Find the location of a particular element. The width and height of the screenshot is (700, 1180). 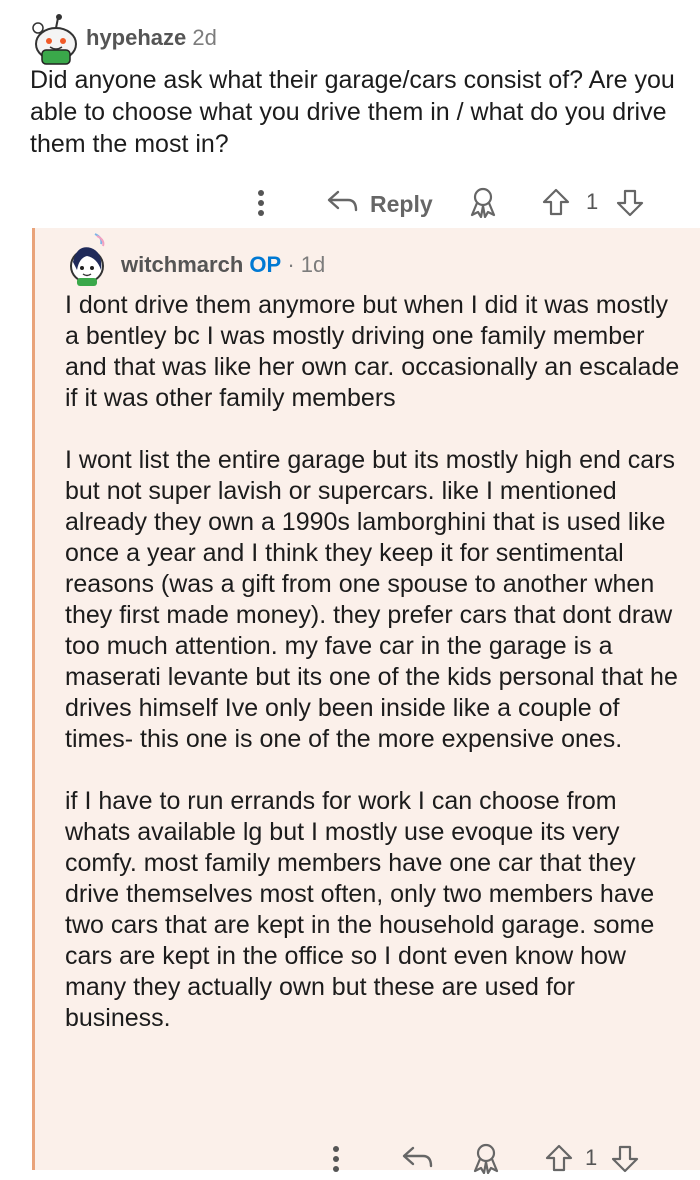

parent-score: 1 is located at coordinates (592, 201).